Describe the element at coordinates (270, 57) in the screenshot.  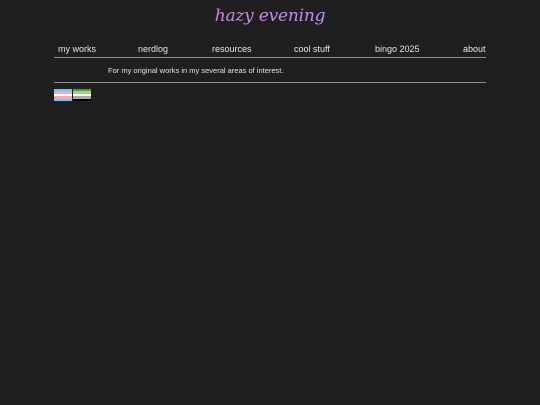
I see `nav-divider` at that location.